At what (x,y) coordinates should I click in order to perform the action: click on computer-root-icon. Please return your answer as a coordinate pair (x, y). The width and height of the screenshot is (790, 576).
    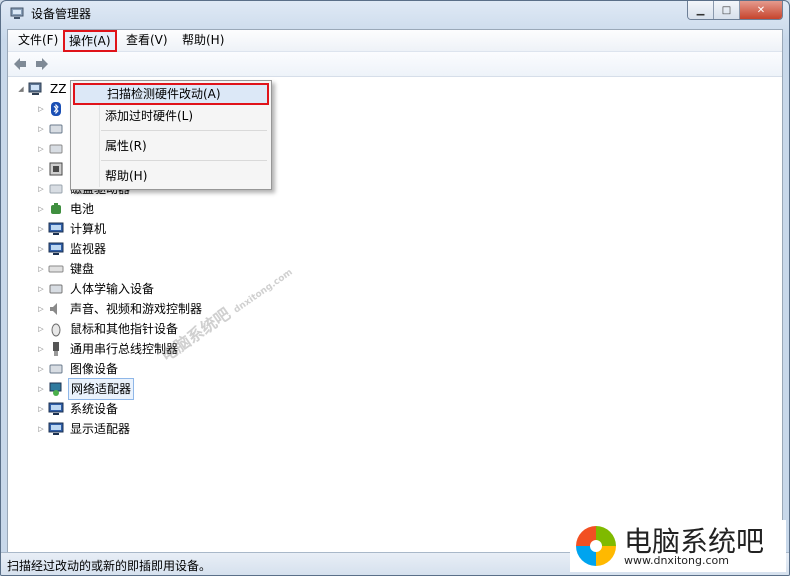
    Looking at the image, I should click on (35, 88).